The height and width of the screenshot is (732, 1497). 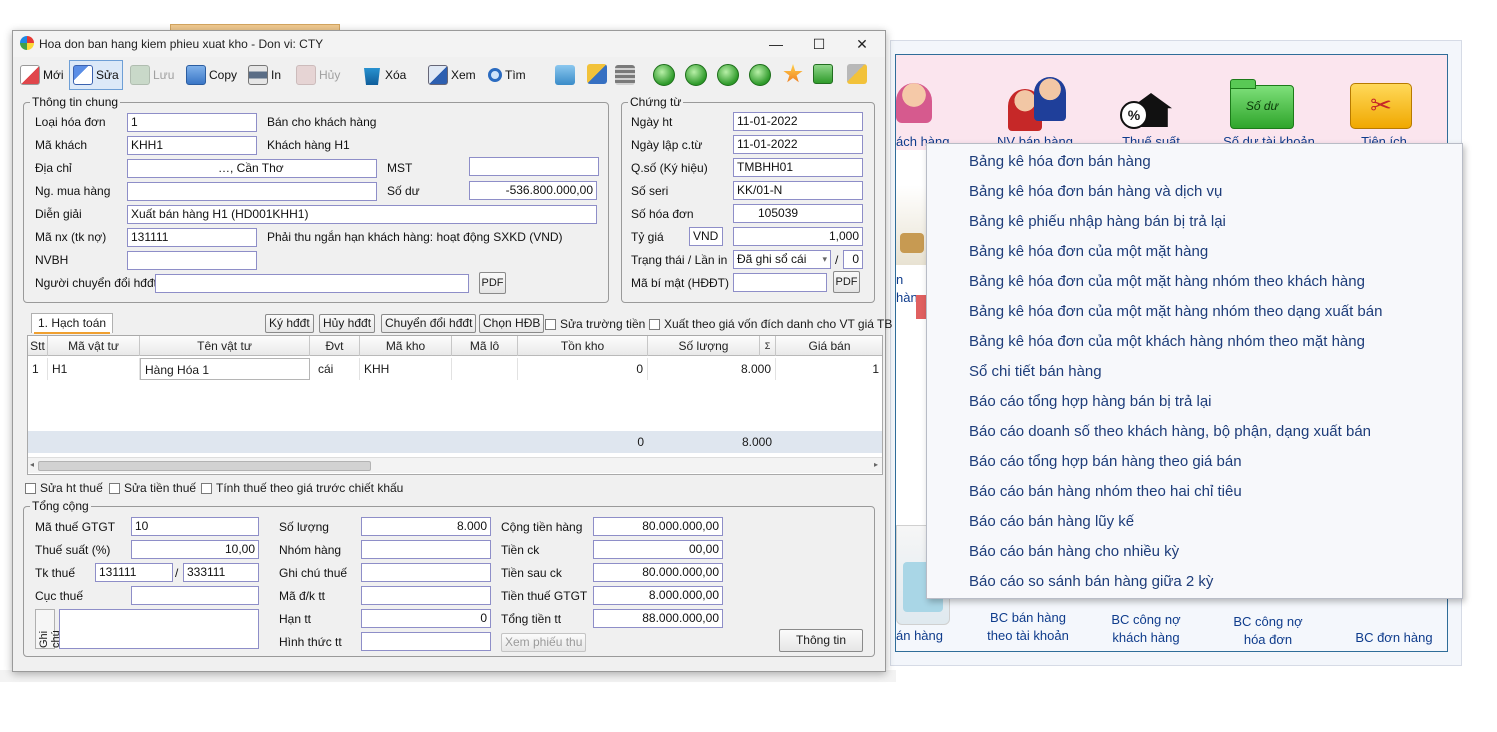 I want to click on buyer-input, so click(x=252, y=191).